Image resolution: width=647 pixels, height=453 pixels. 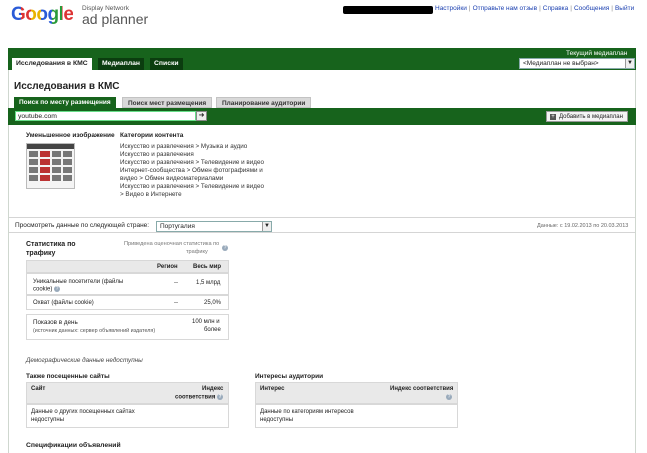 I want to click on impressions-box, so click(x=127, y=327).